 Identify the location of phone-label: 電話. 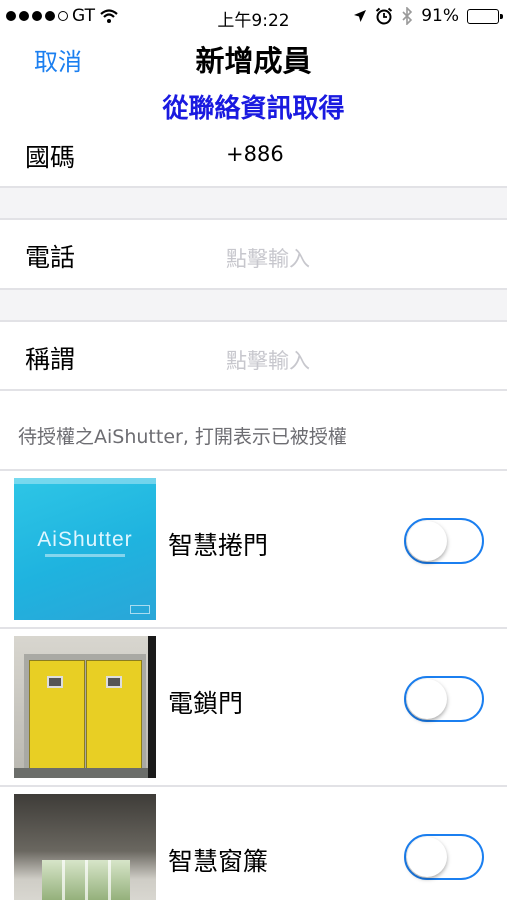
(50, 257).